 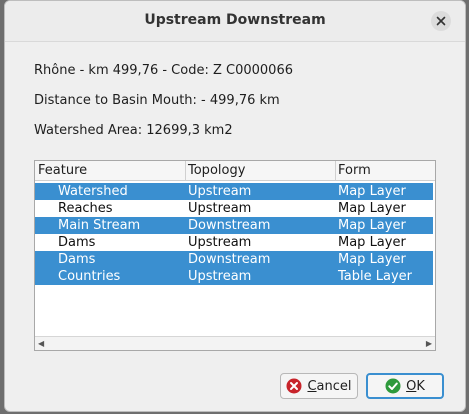 I want to click on watershed-area-label: Watershed Area: 12699,3 km2, so click(x=133, y=130).